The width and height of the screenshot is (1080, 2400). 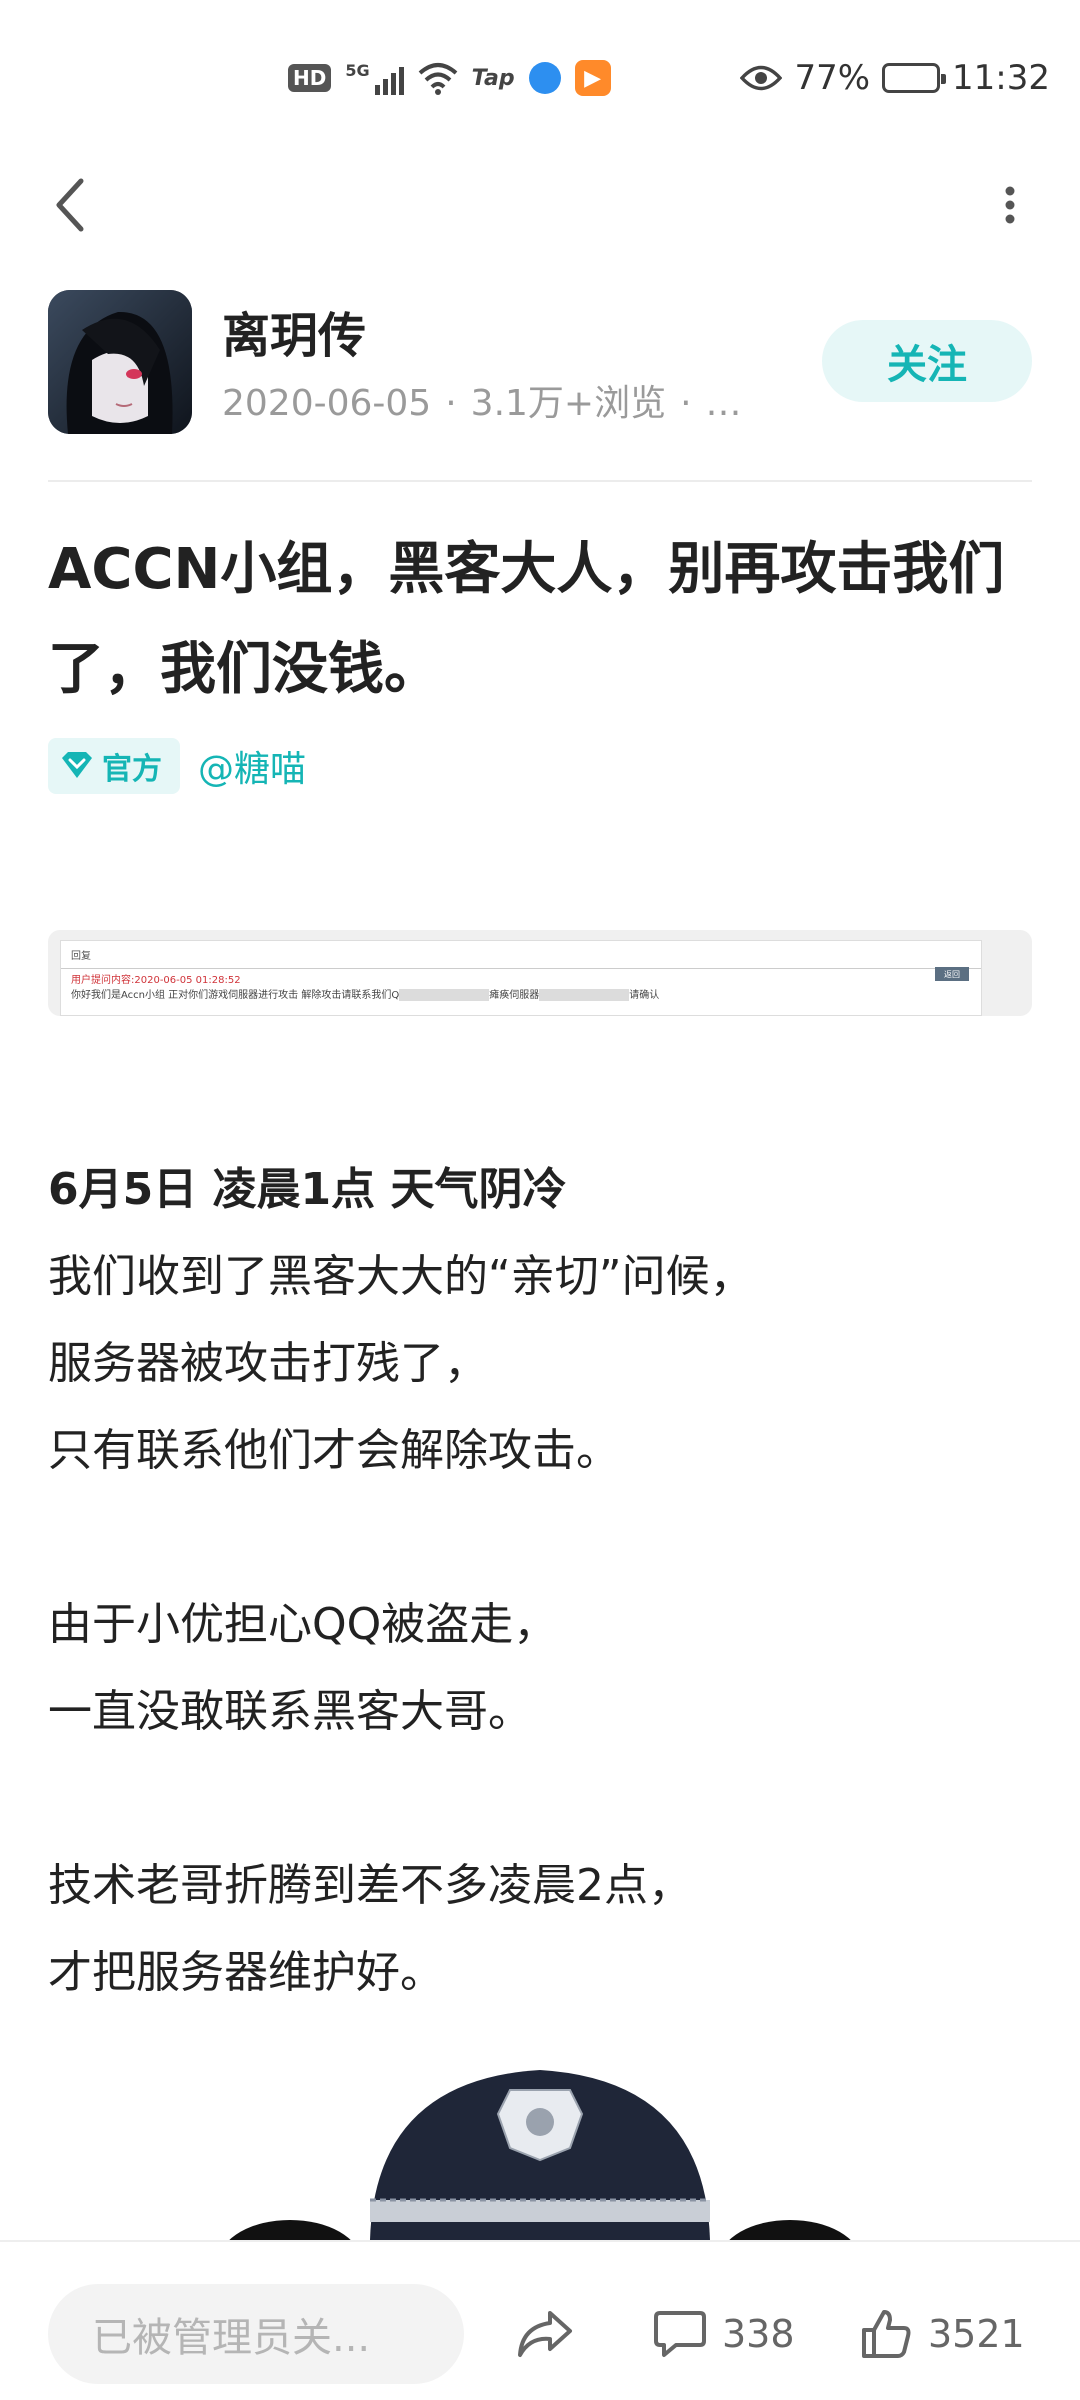 What do you see at coordinates (290, 1711) in the screenshot?
I see `body-line: 一直没敢联系黑客大哥。` at bounding box center [290, 1711].